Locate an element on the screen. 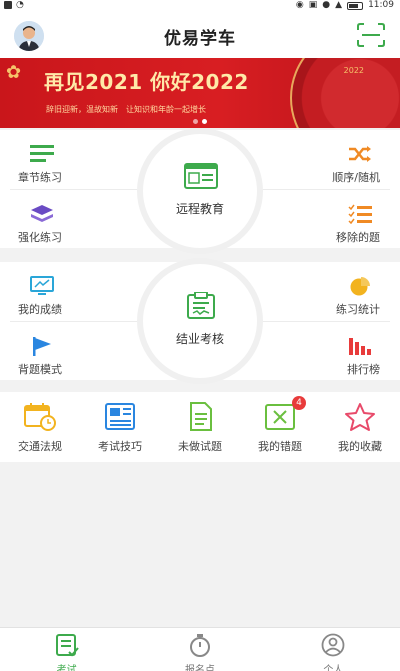  tab-profile: 个人 is located at coordinates (333, 649).